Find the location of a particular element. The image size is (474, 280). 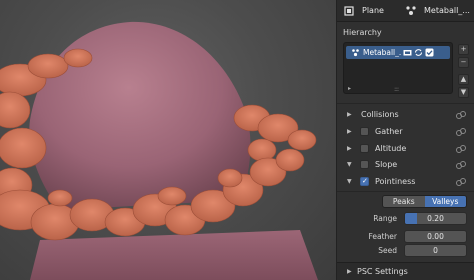

move-down-button: ▼ is located at coordinates (463, 92).